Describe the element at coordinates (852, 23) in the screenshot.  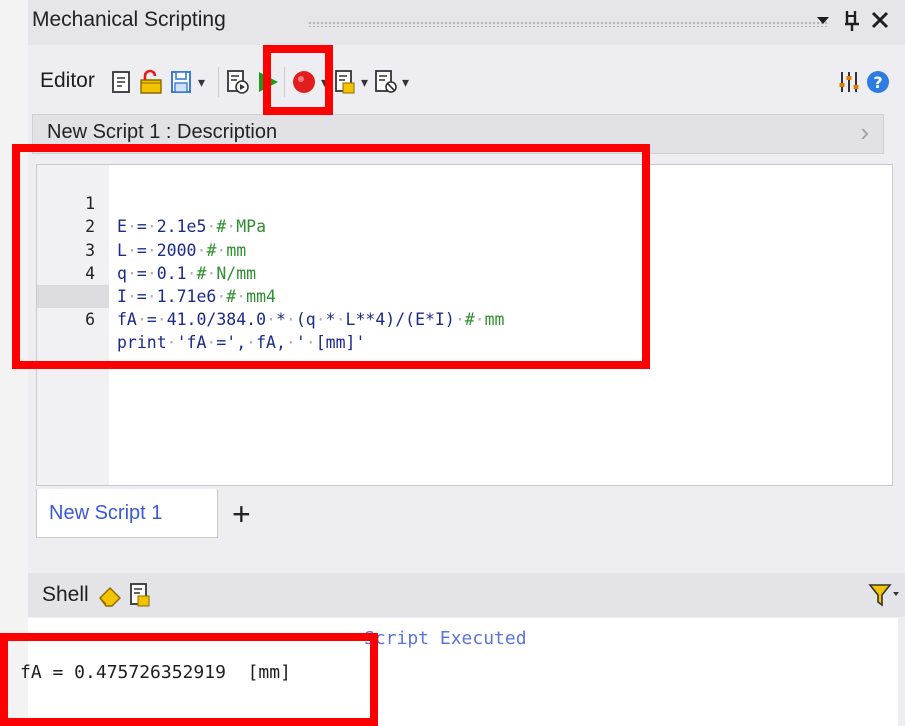
I see `pin-icon` at that location.